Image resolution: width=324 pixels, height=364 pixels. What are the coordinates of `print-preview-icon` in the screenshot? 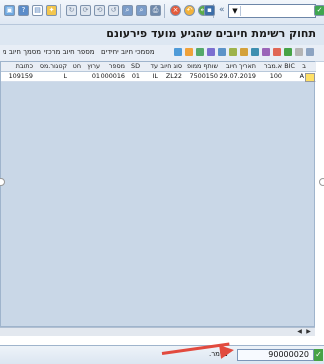 It's located at (255, 52).